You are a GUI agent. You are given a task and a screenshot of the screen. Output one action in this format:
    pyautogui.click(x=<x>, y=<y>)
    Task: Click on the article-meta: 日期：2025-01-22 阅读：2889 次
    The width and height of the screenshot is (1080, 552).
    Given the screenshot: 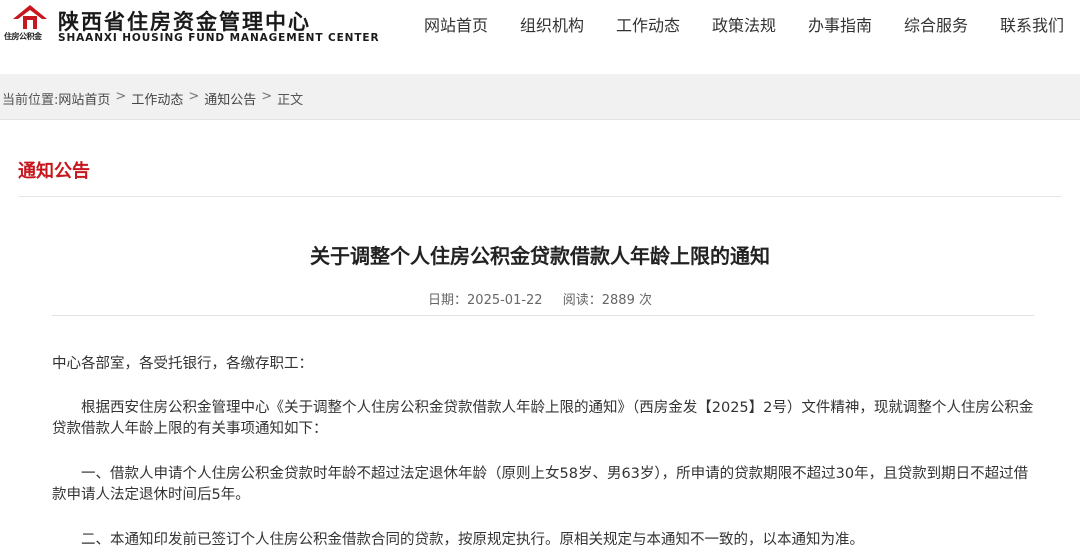 What is the action you would take?
    pyautogui.click(x=540, y=298)
    